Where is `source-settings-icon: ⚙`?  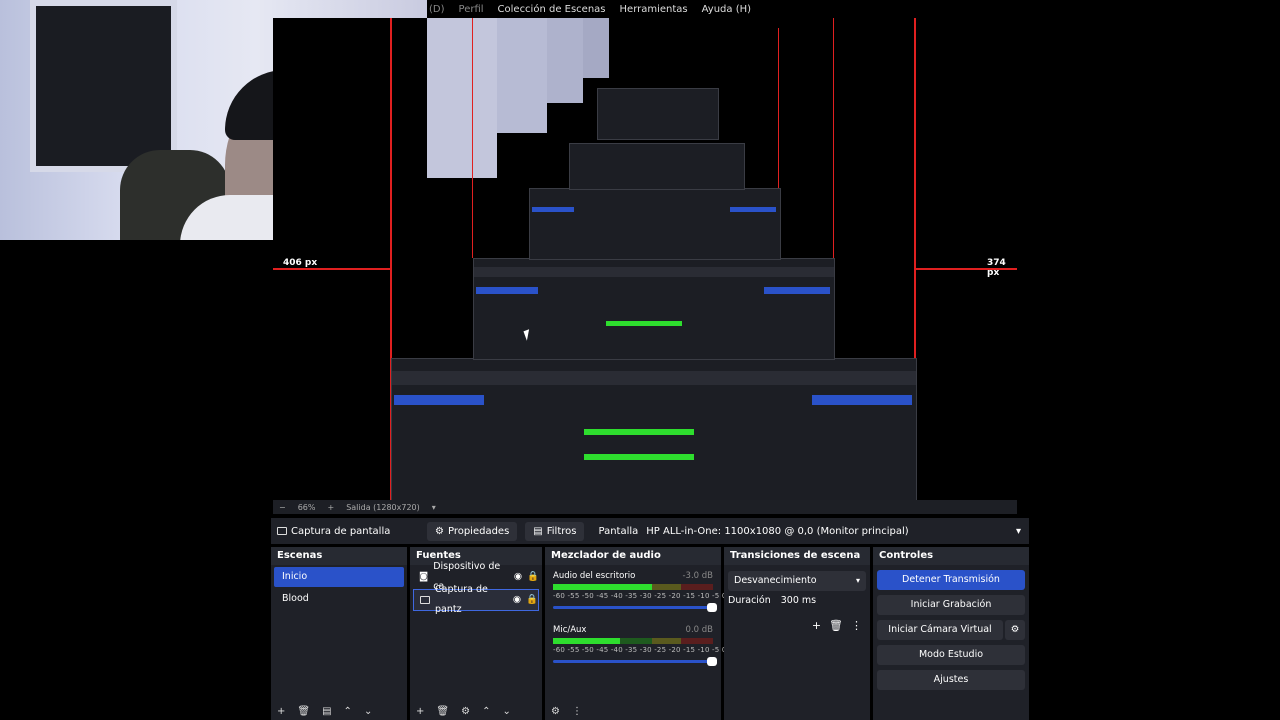
source-settings-icon: ⚙ is located at coordinates (465, 711).